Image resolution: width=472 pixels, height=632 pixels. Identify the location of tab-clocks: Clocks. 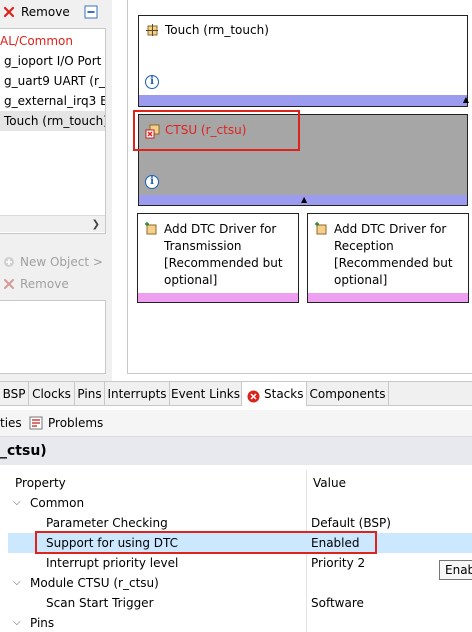
(52, 394).